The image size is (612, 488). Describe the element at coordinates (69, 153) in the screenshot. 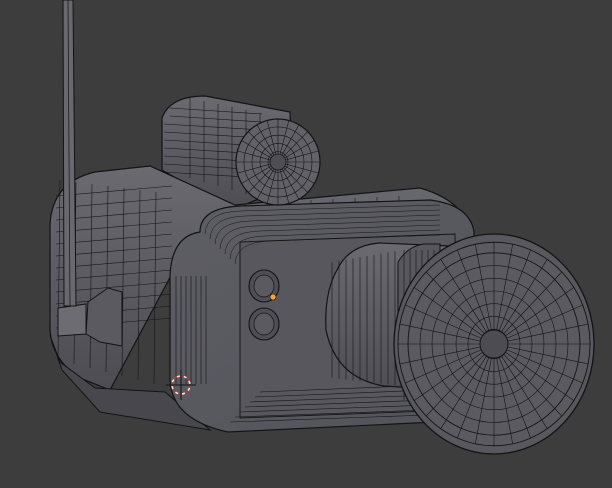

I see `antenna` at that location.